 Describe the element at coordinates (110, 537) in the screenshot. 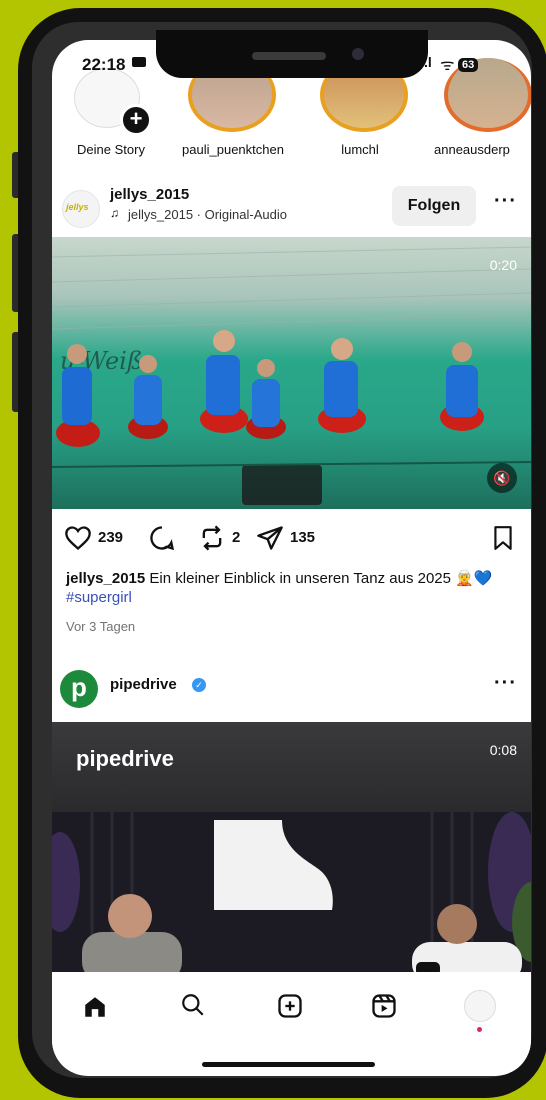

I see `like-count: 239` at that location.